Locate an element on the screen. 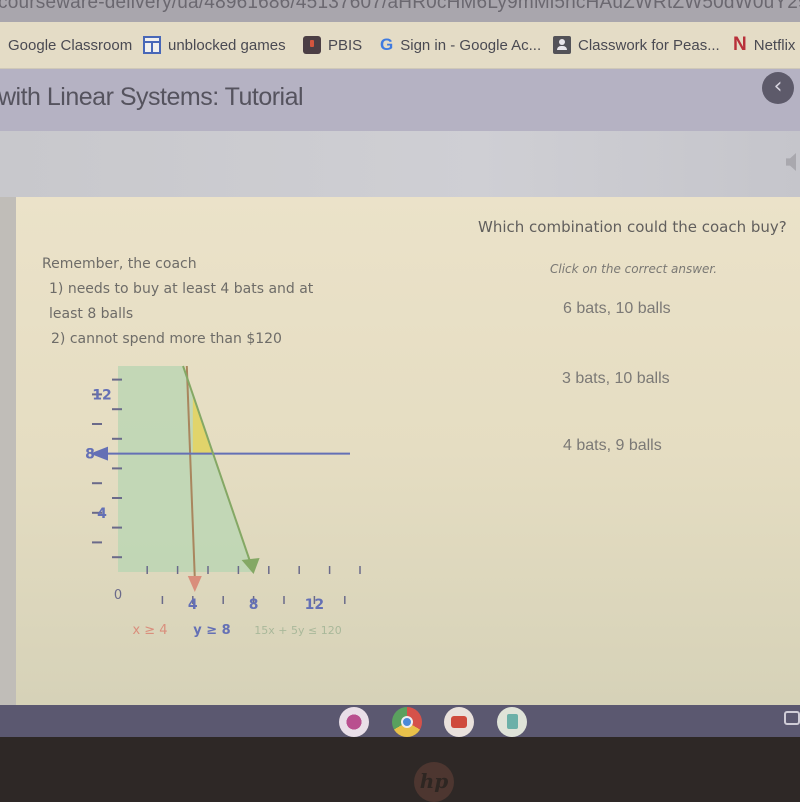  answer-option-3: 4 bats, 9 balls is located at coordinates (612, 446).